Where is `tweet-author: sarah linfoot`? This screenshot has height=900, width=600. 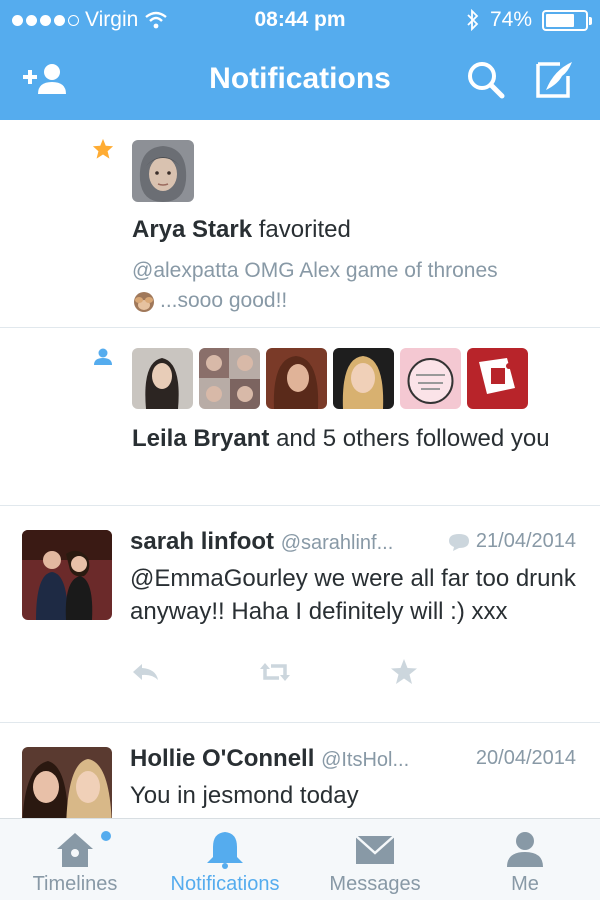
tweet-author: sarah linfoot is located at coordinates (202, 541).